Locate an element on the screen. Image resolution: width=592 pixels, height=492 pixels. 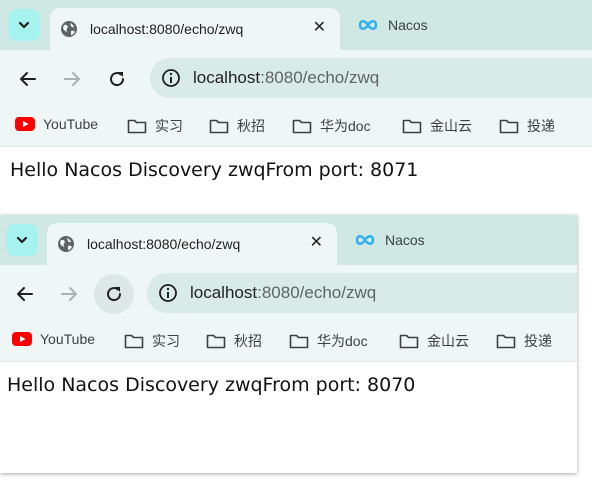
response-text: Hello Nacos Discovery zwqFrom port: 8070 is located at coordinates (211, 385).